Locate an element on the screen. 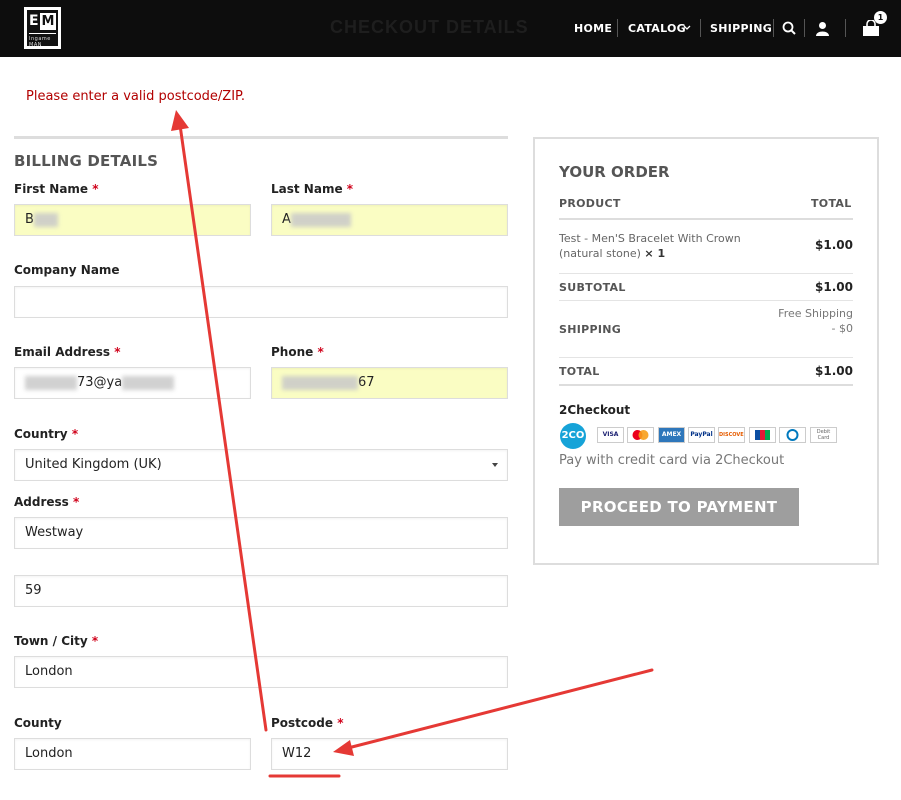 The height and width of the screenshot is (800, 901). cart-count-badge: 1 is located at coordinates (880, 17).